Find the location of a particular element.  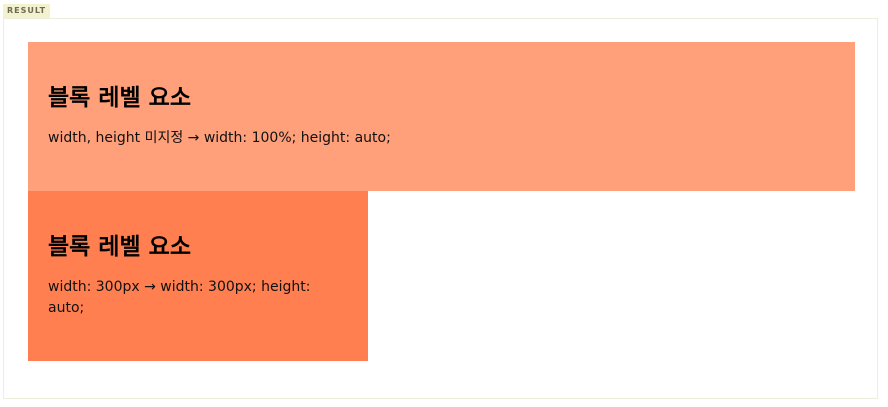

result-tab: RESULT is located at coordinates (26, 11).